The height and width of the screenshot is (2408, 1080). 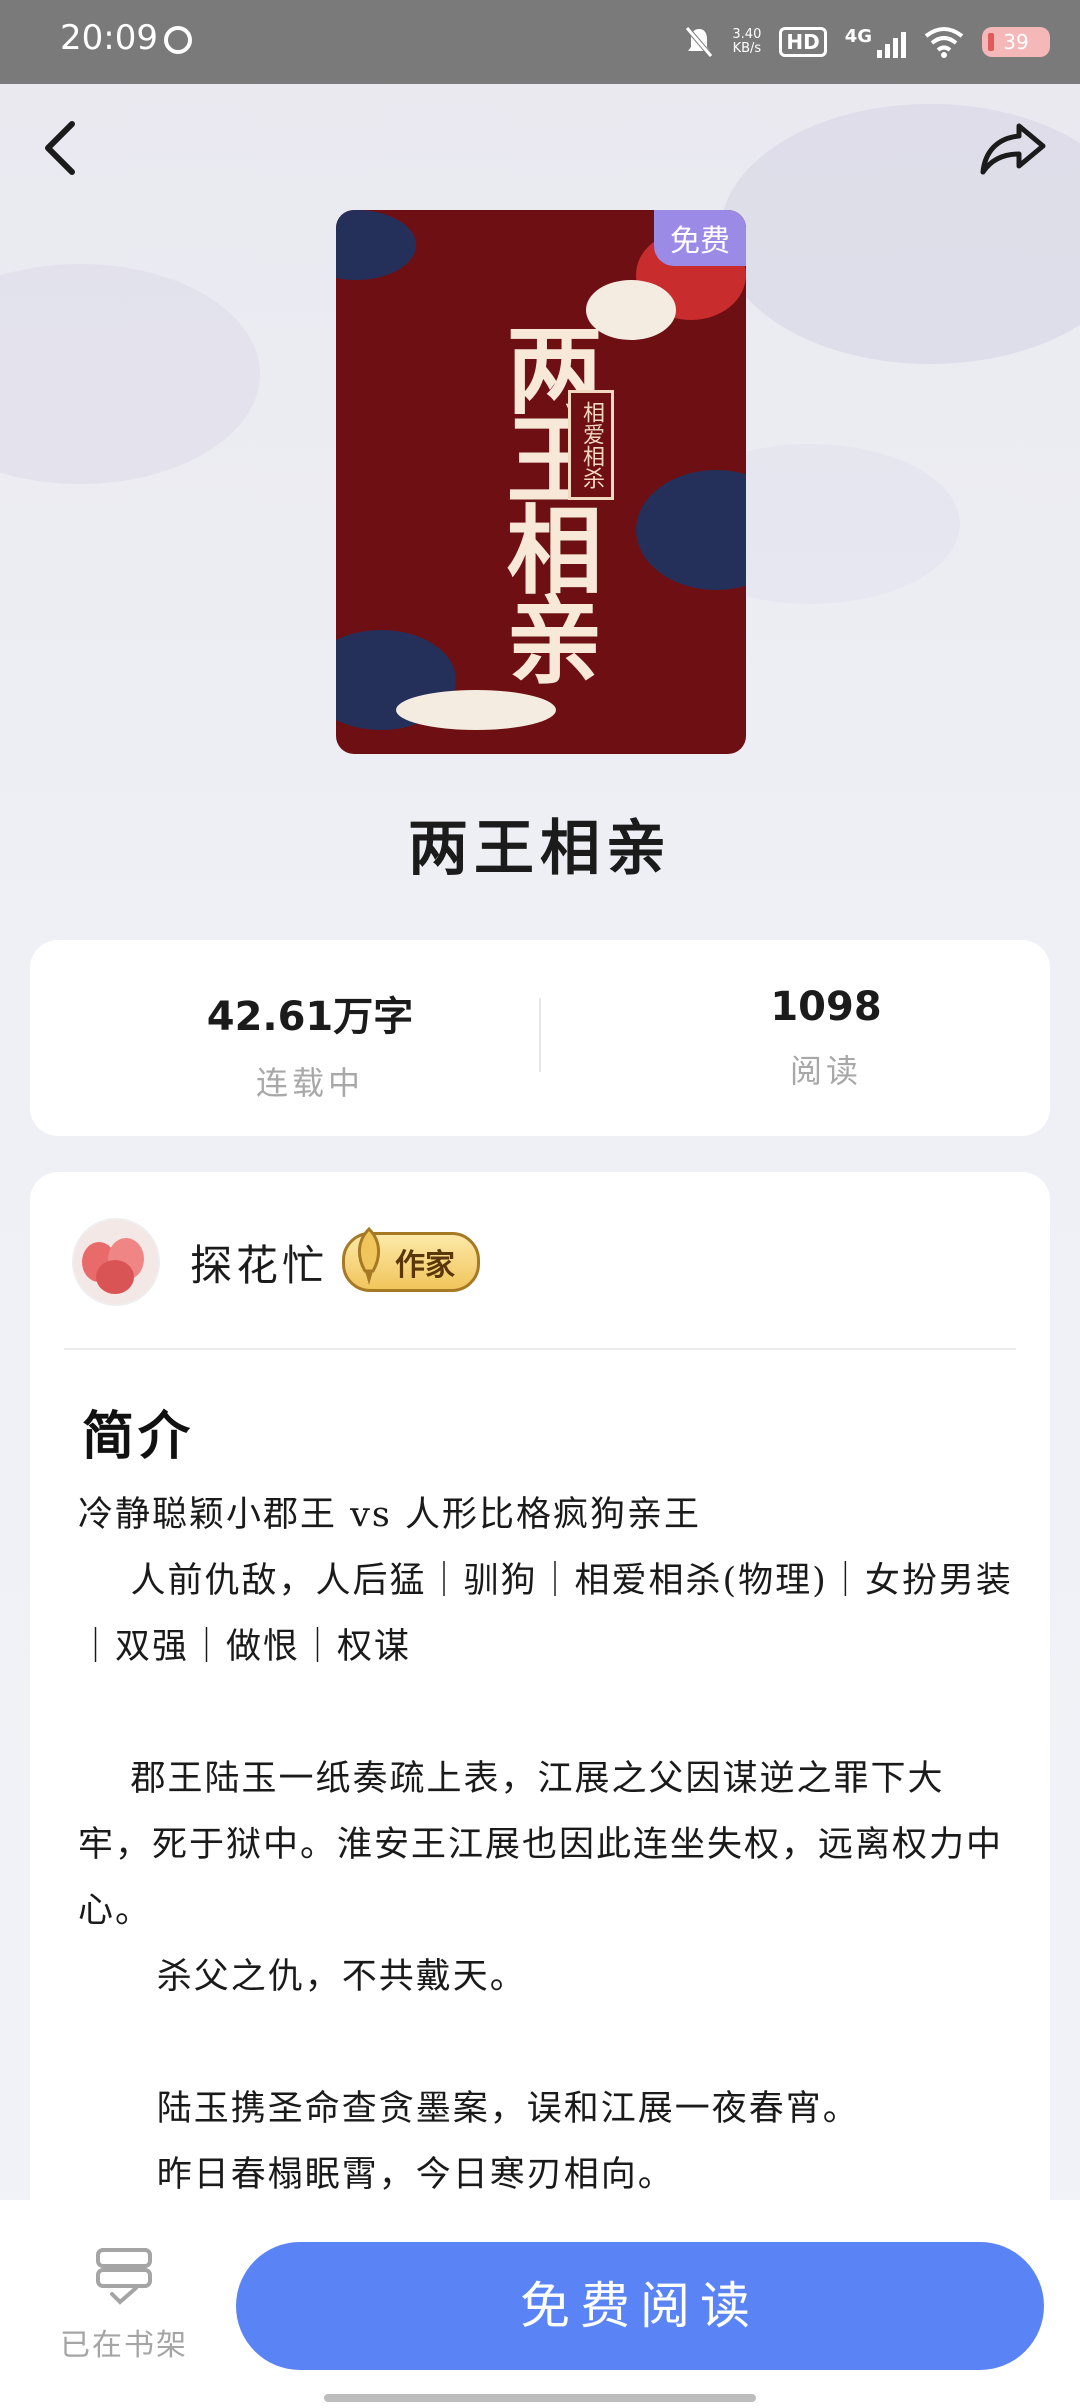 What do you see at coordinates (700, 238) in the screenshot?
I see `free-badge: 免费` at bounding box center [700, 238].